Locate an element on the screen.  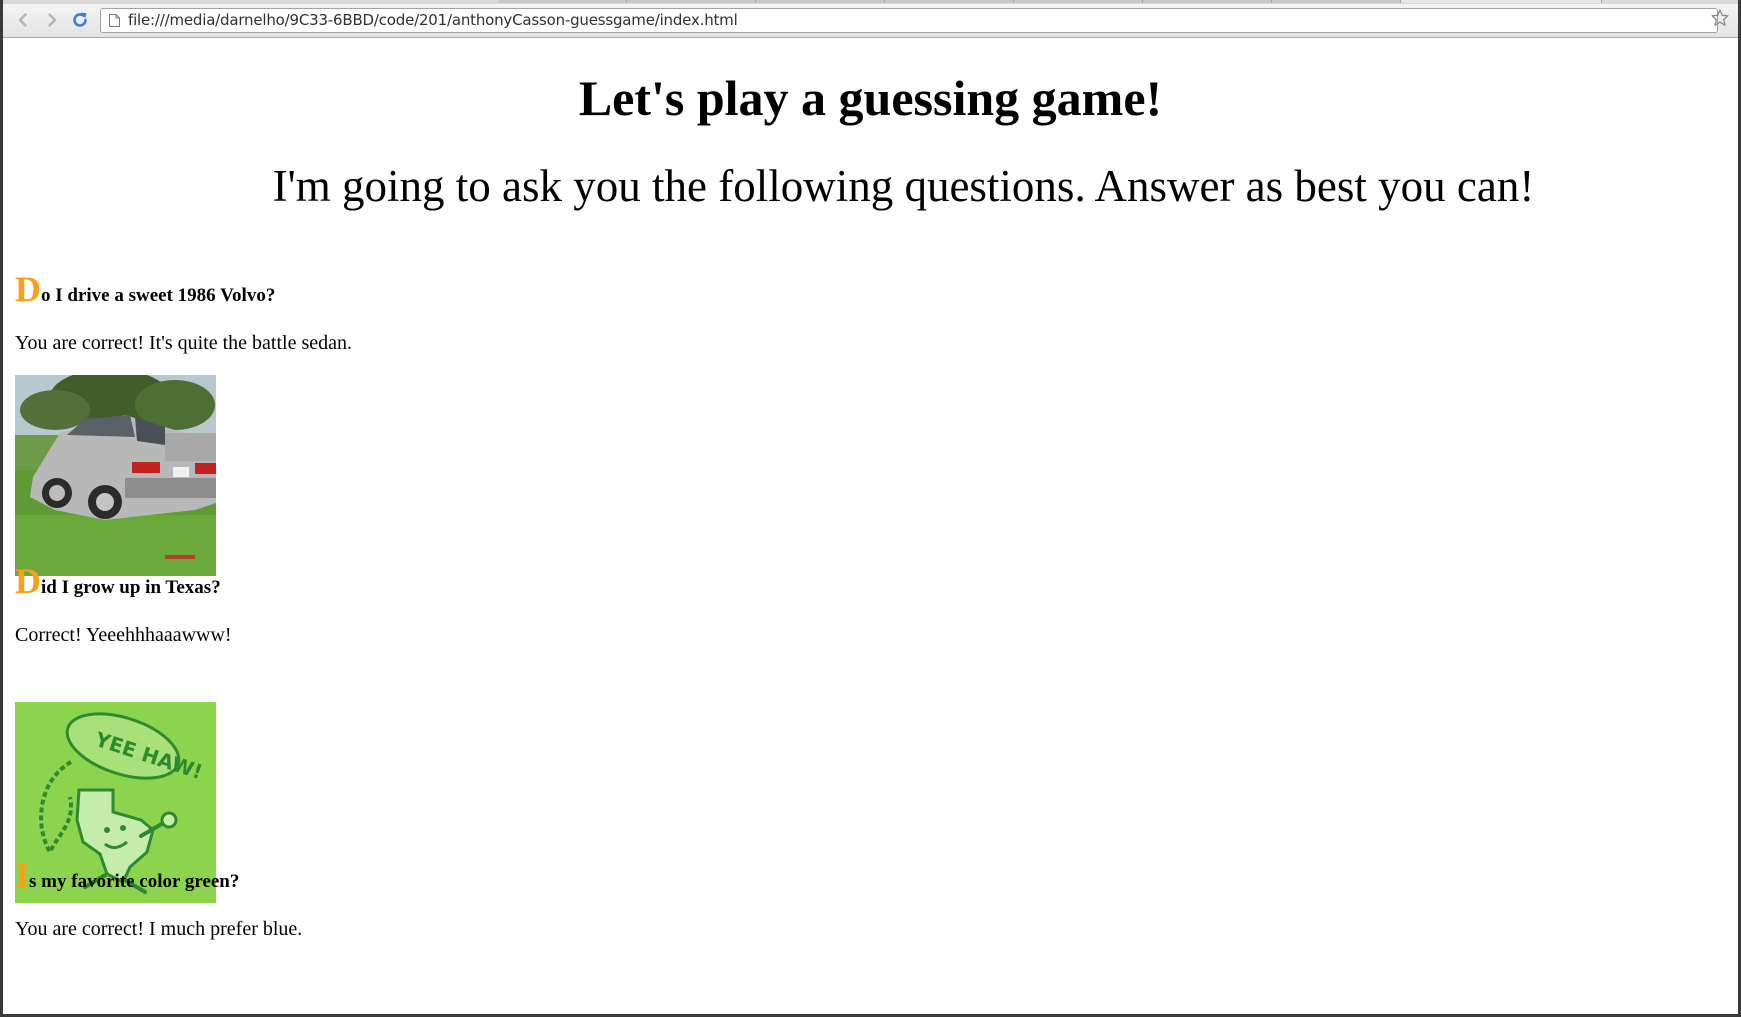
reload-button is located at coordinates (80, 20).